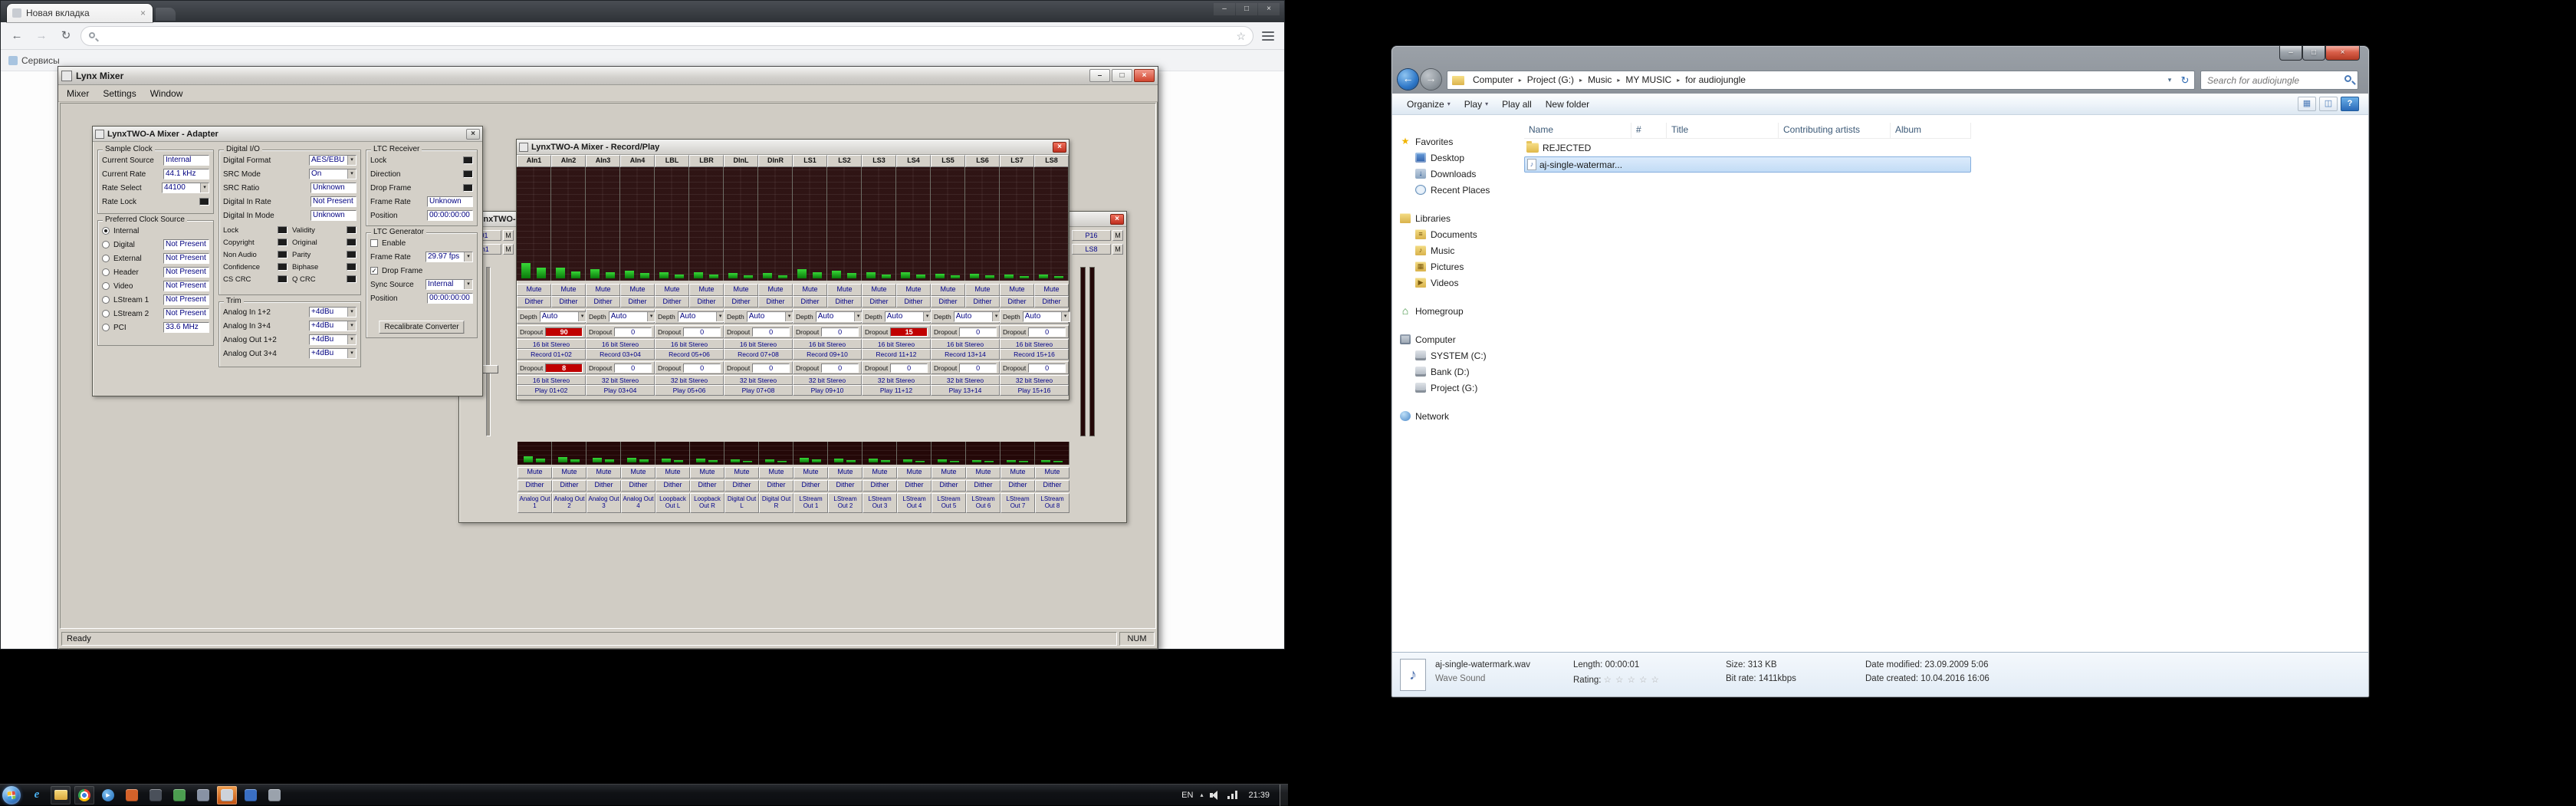  I want to click on checkbox-enable, so click(374, 243).